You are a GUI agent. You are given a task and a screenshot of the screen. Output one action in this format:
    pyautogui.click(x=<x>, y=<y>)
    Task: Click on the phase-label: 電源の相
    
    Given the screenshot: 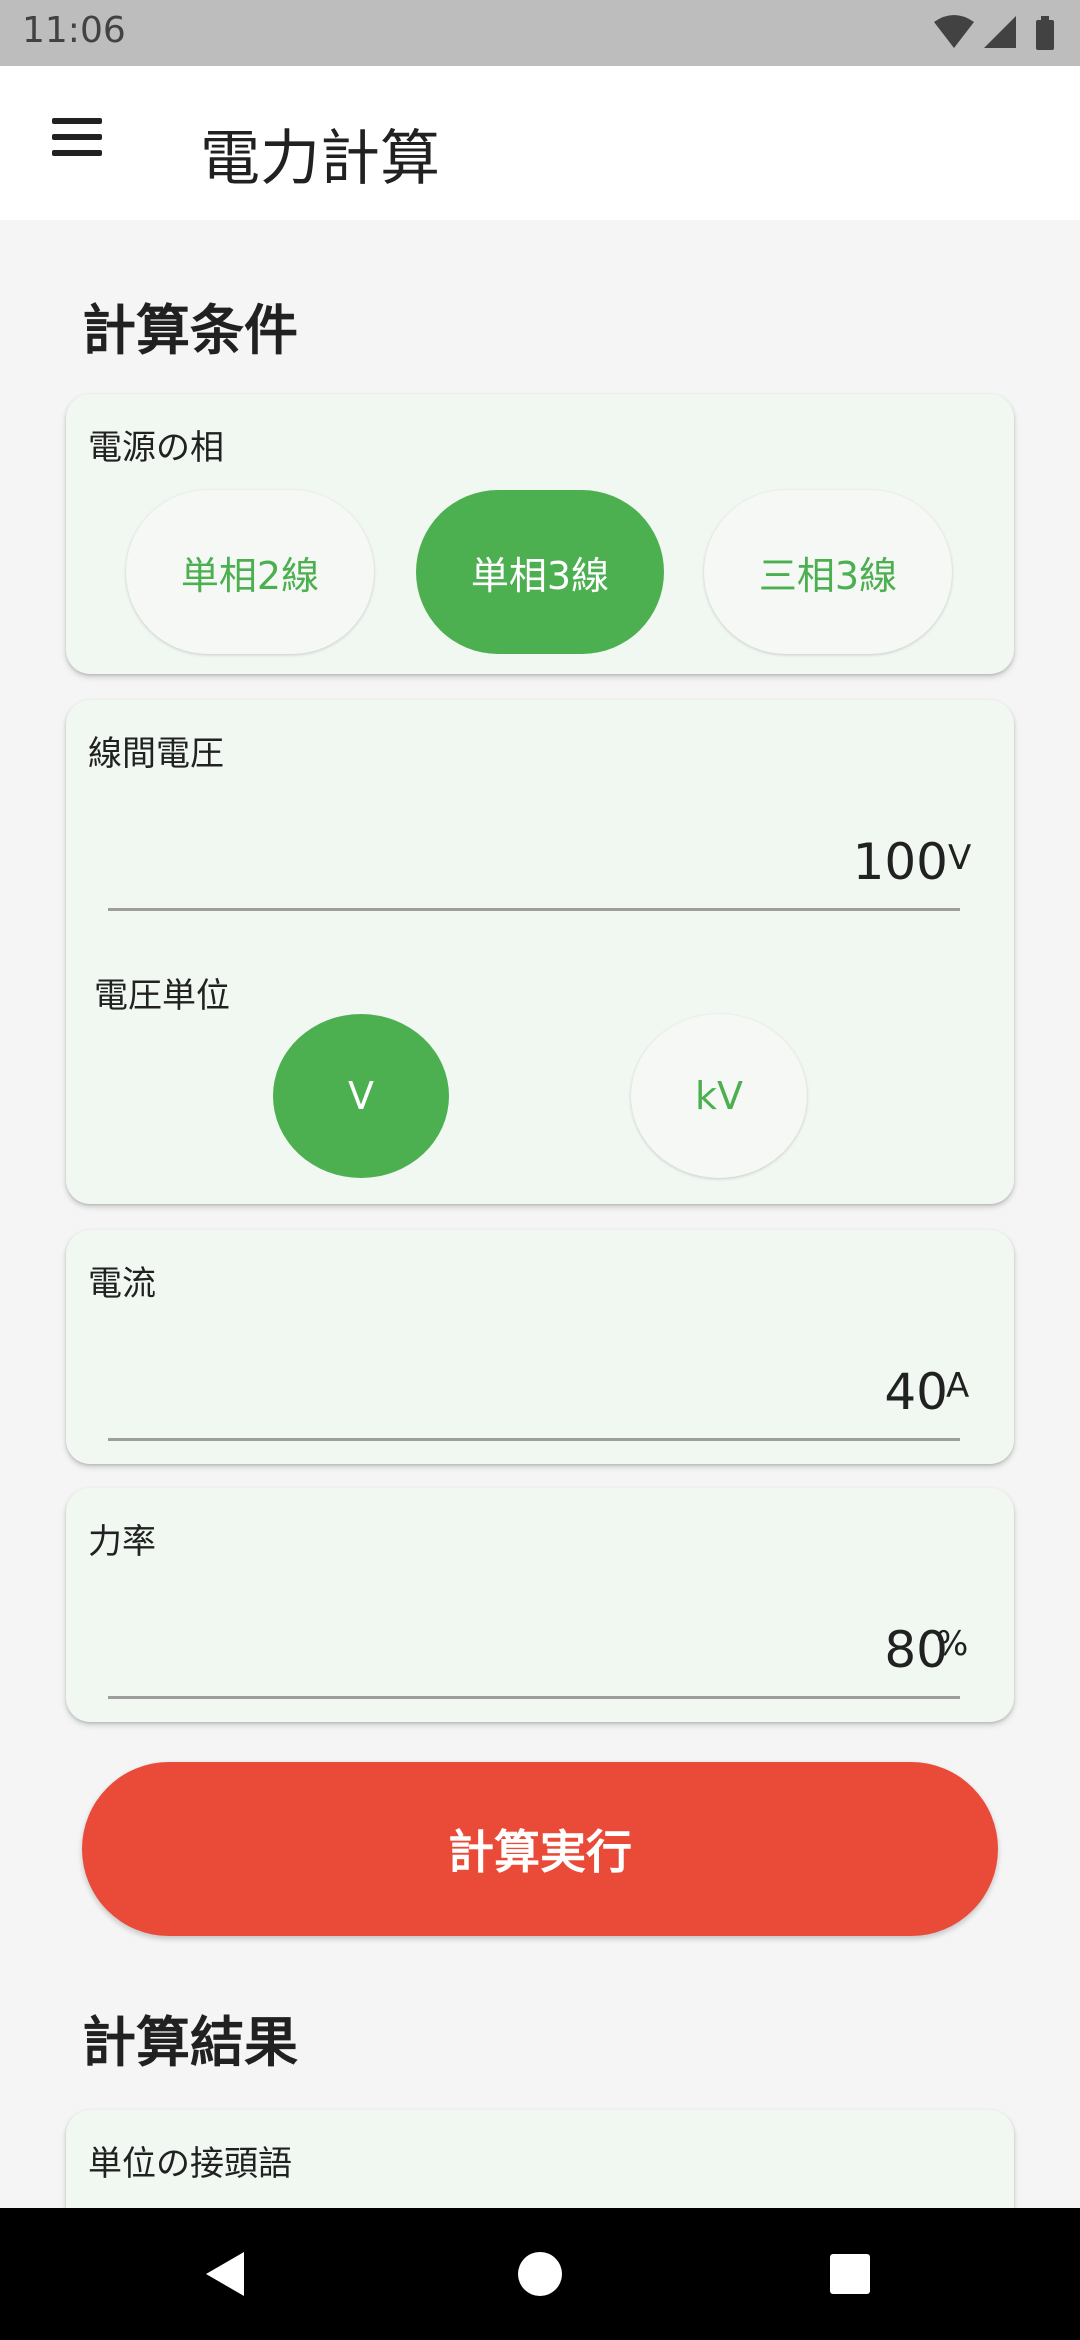 What is the action you would take?
    pyautogui.click(x=156, y=448)
    